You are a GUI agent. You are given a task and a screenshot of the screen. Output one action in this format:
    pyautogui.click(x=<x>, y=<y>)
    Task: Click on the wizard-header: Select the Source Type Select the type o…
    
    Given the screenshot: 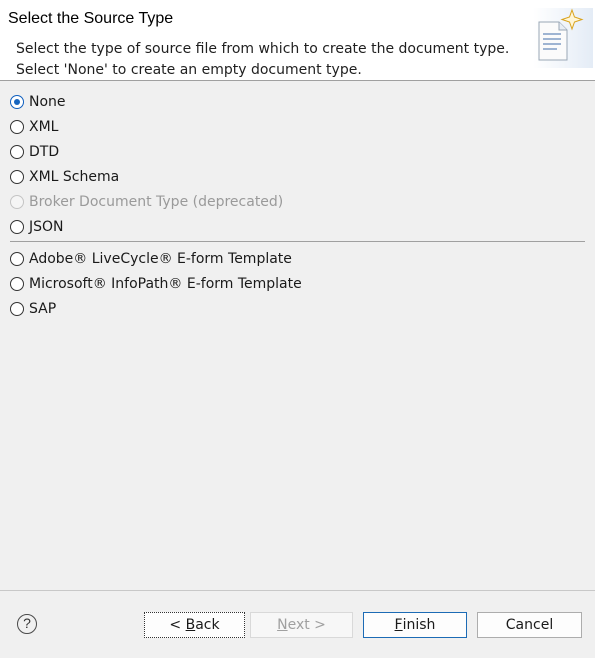 What is the action you would take?
    pyautogui.click(x=297, y=40)
    